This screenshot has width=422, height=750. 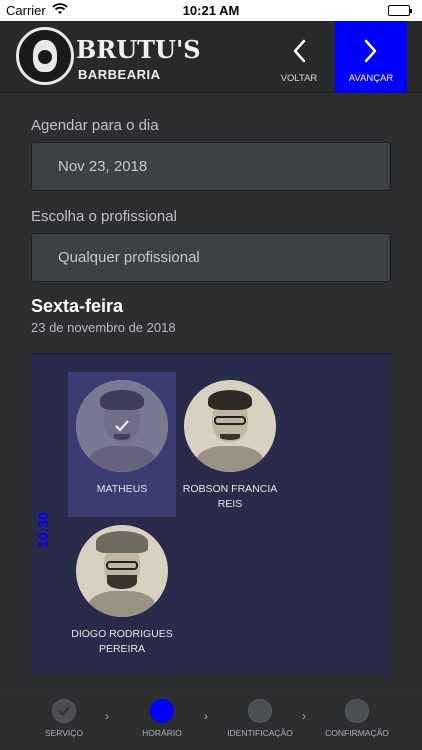 What do you see at coordinates (162, 733) in the screenshot?
I see `step-label: HORÁRIO` at bounding box center [162, 733].